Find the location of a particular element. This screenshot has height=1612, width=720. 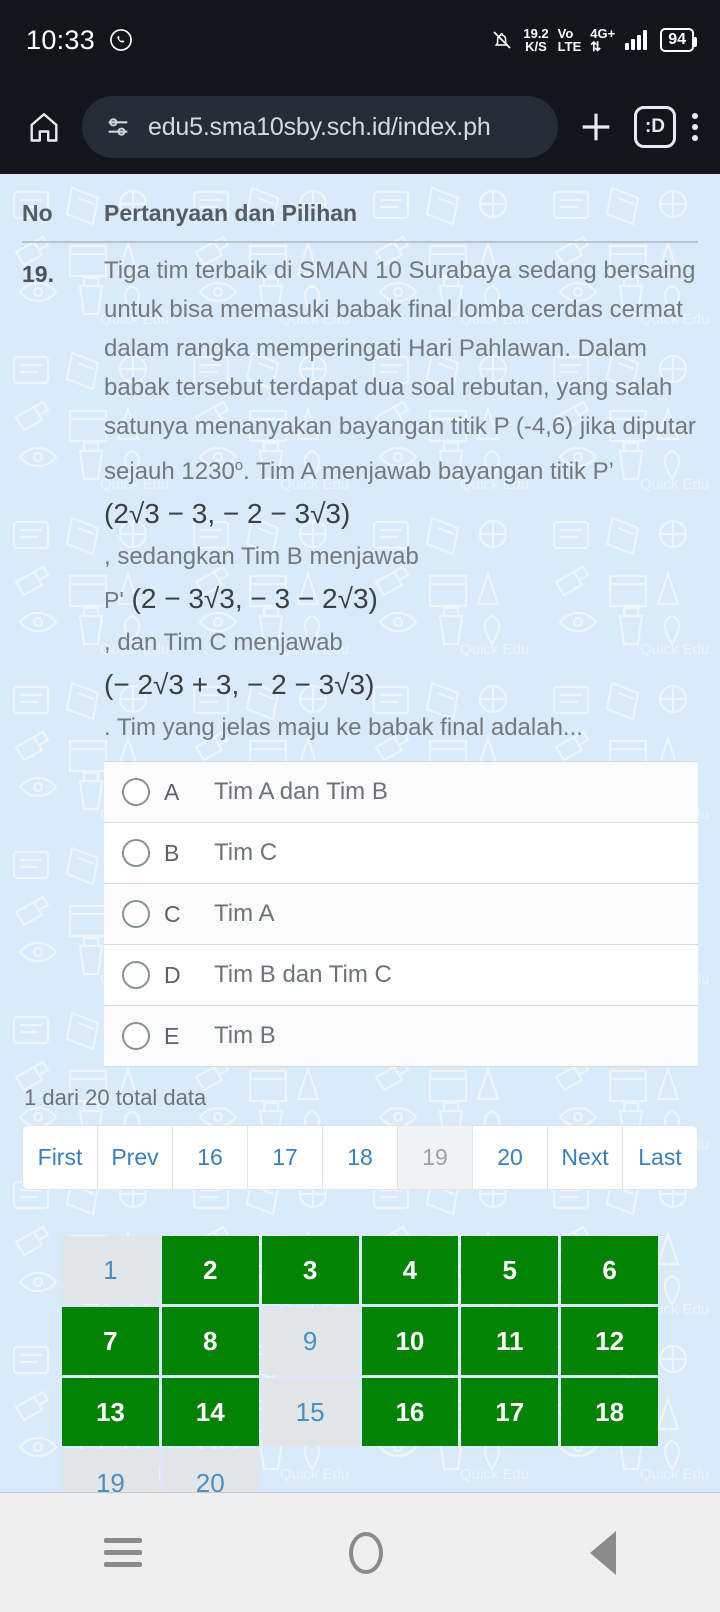

radio-button-e is located at coordinates (136, 1036).